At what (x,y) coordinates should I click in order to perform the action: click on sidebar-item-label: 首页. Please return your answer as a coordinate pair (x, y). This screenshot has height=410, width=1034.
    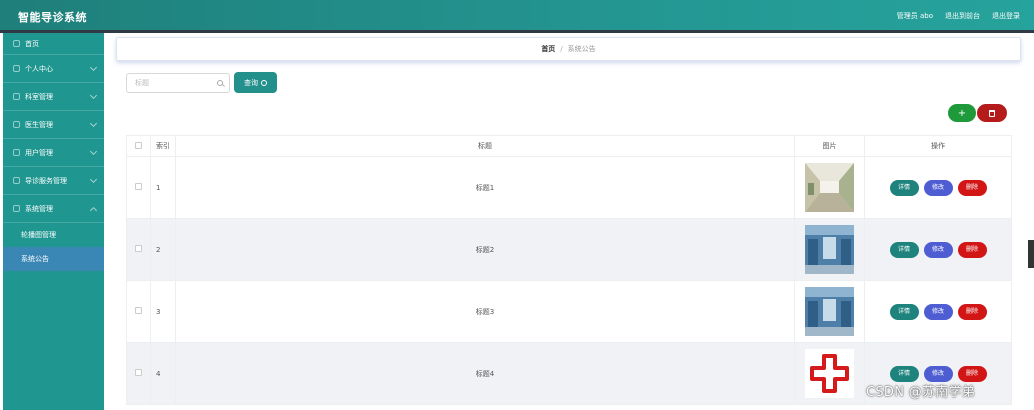
    Looking at the image, I should click on (32, 43).